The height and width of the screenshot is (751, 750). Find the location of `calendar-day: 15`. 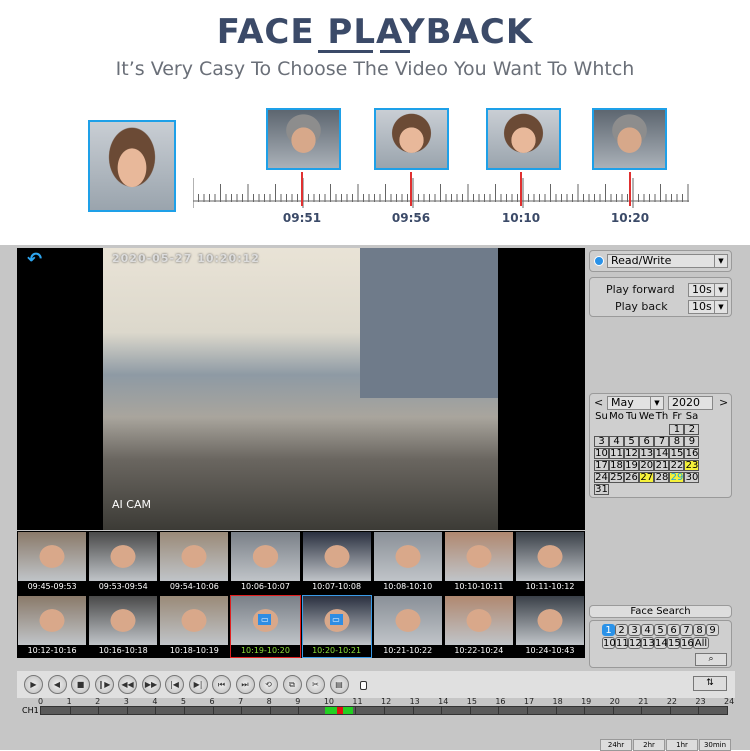

calendar-day: 15 is located at coordinates (677, 453).